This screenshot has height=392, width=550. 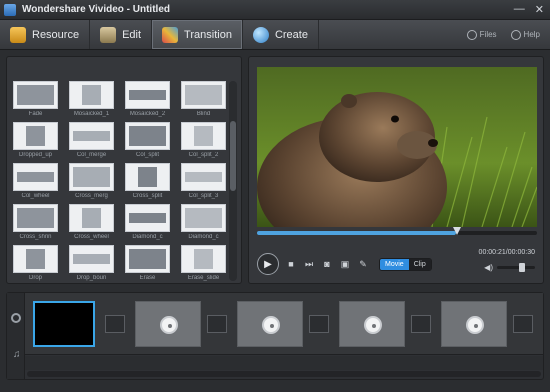 What do you see at coordinates (457, 231) in the screenshot?
I see `seek-handle` at bounding box center [457, 231].